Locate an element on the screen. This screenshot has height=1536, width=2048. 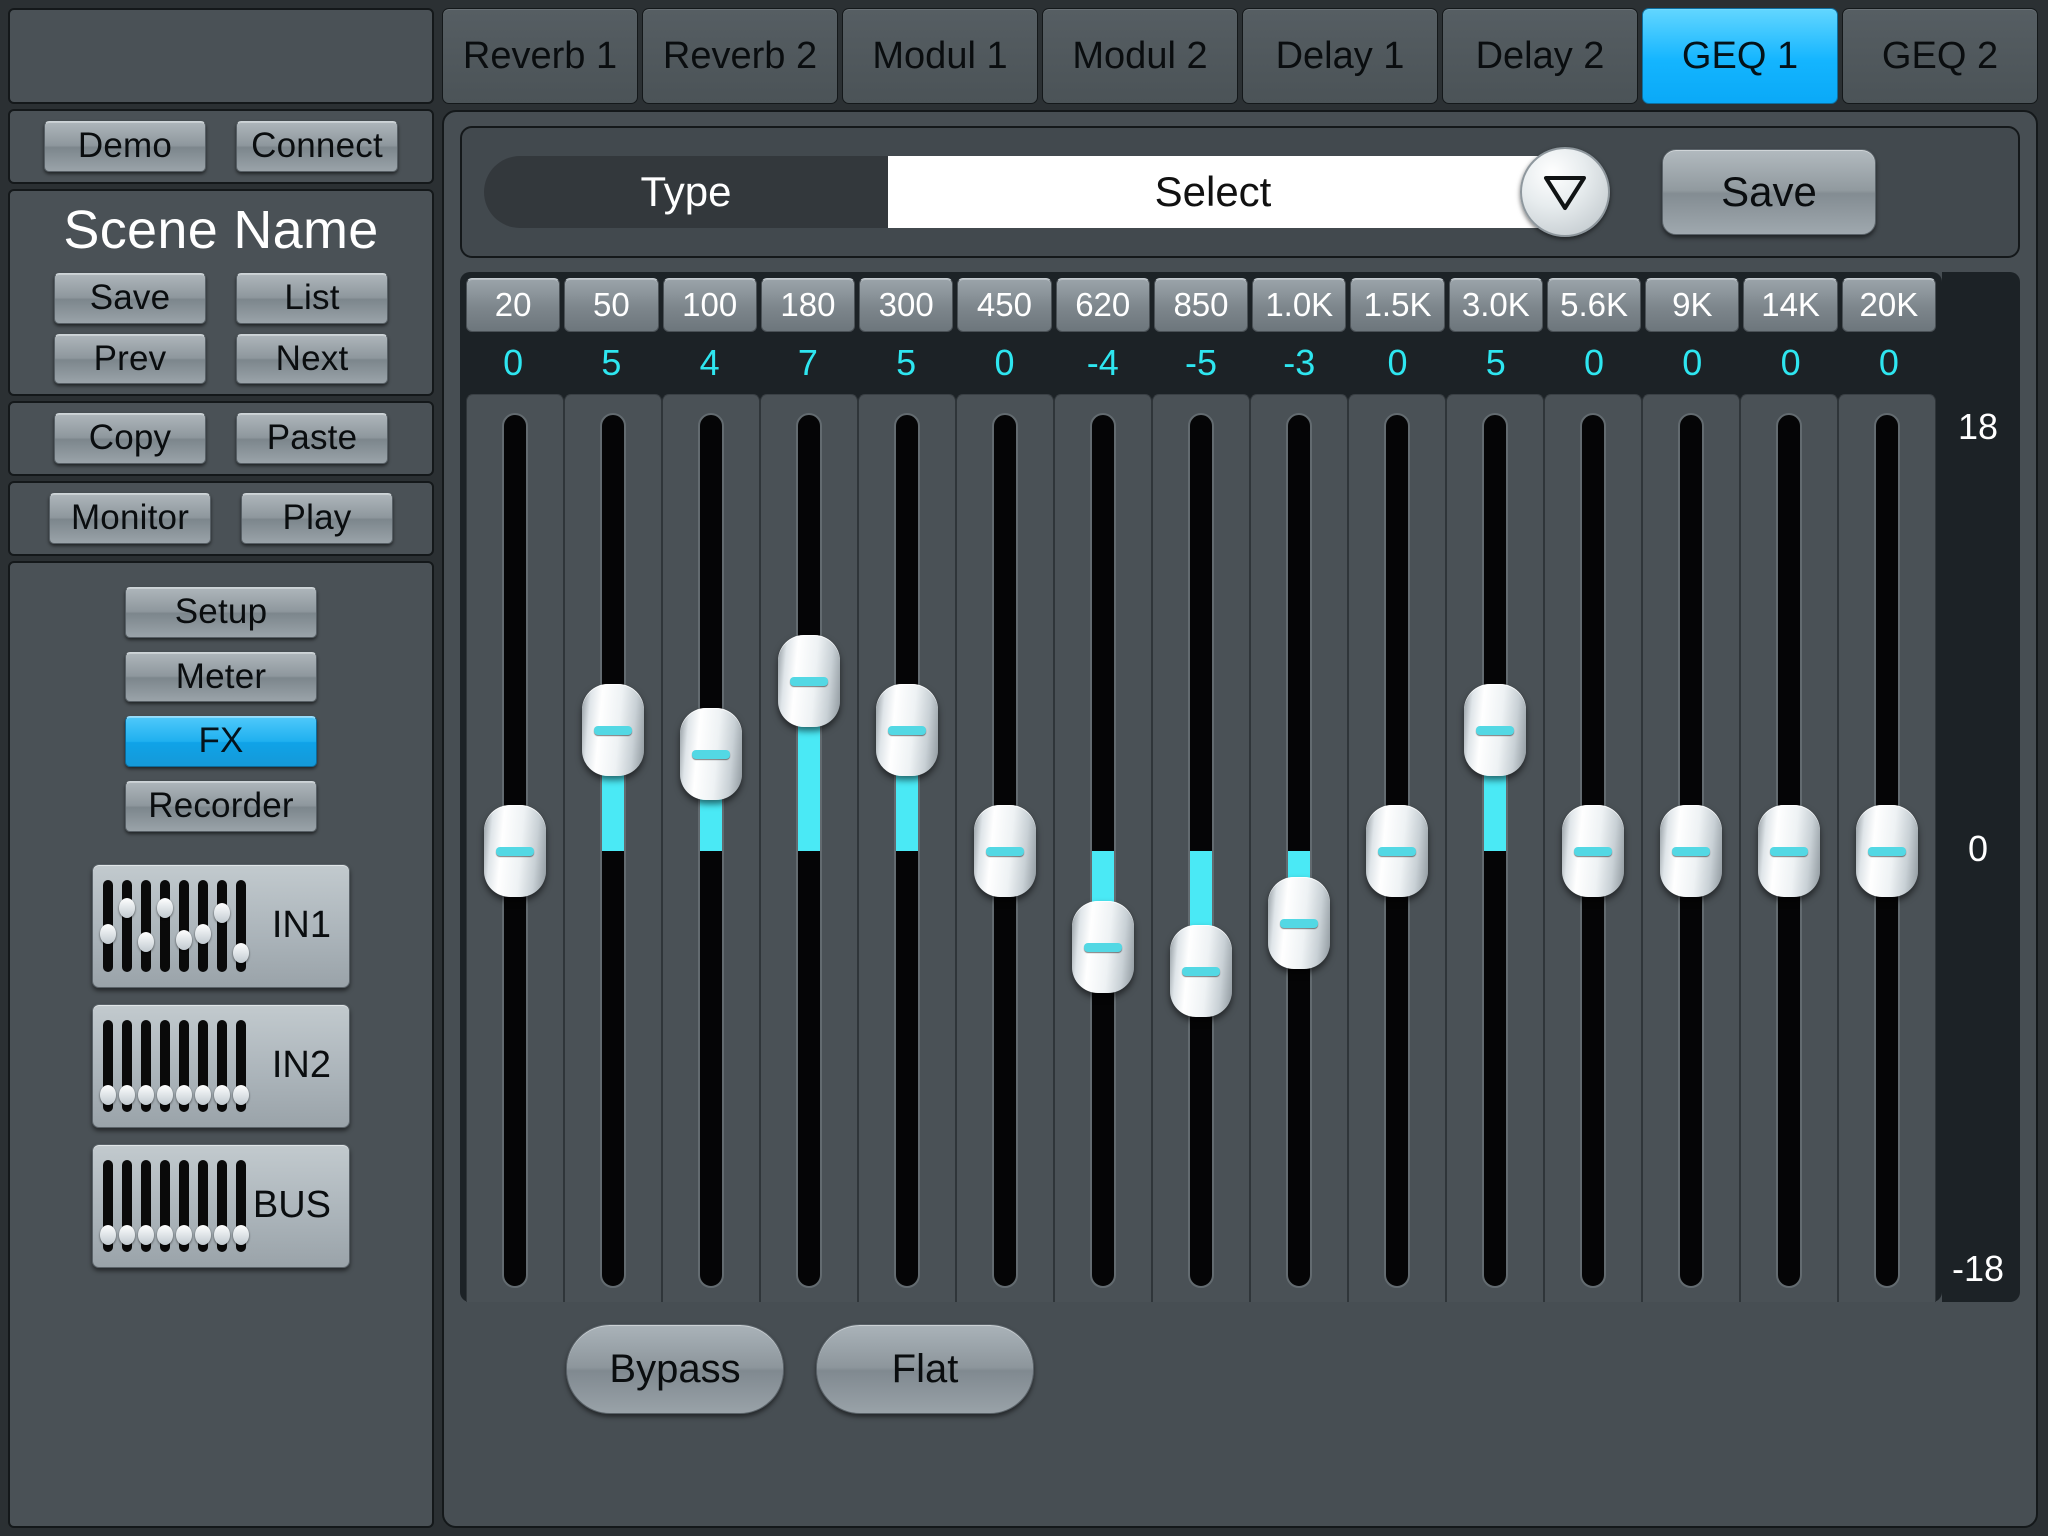
preset-select-field: Select is located at coordinates (1213, 192).